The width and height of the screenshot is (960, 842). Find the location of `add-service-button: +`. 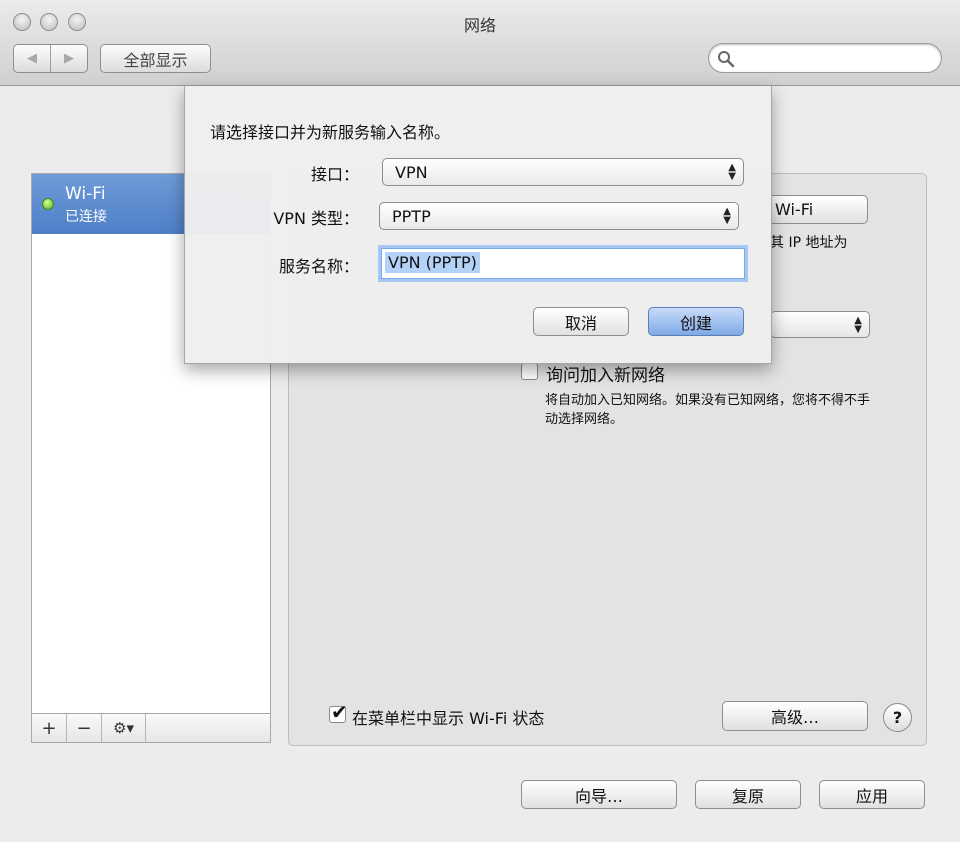

add-service-button: + is located at coordinates (49, 728).